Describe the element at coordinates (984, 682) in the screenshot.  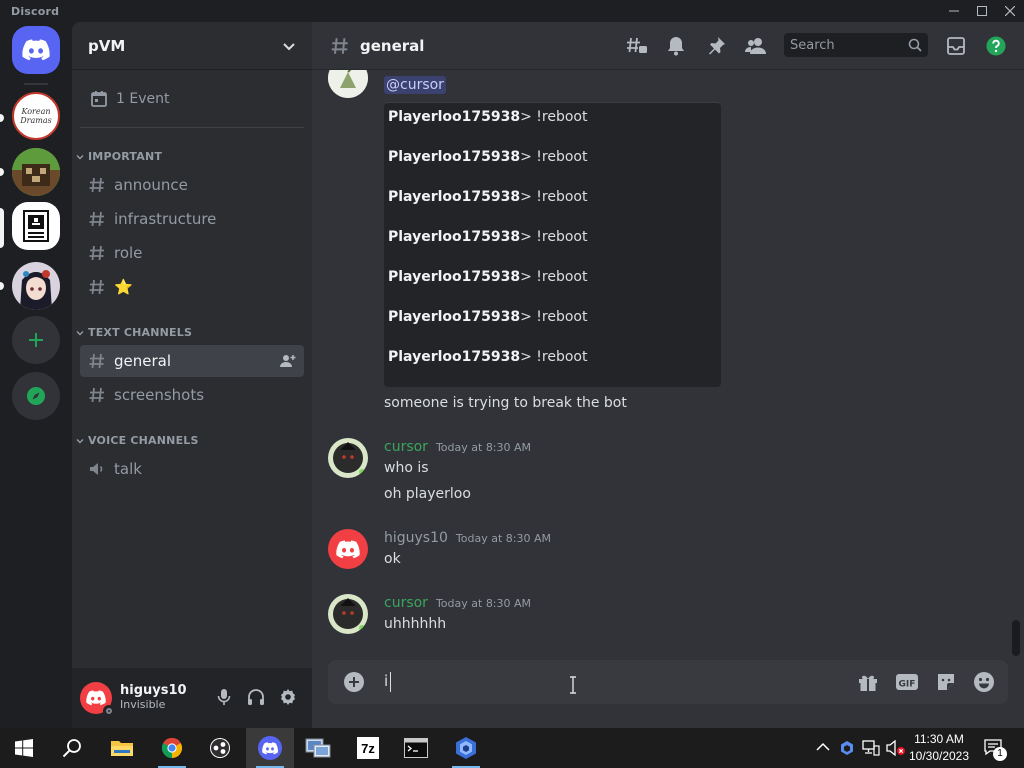
I see `emoji-icon` at that location.